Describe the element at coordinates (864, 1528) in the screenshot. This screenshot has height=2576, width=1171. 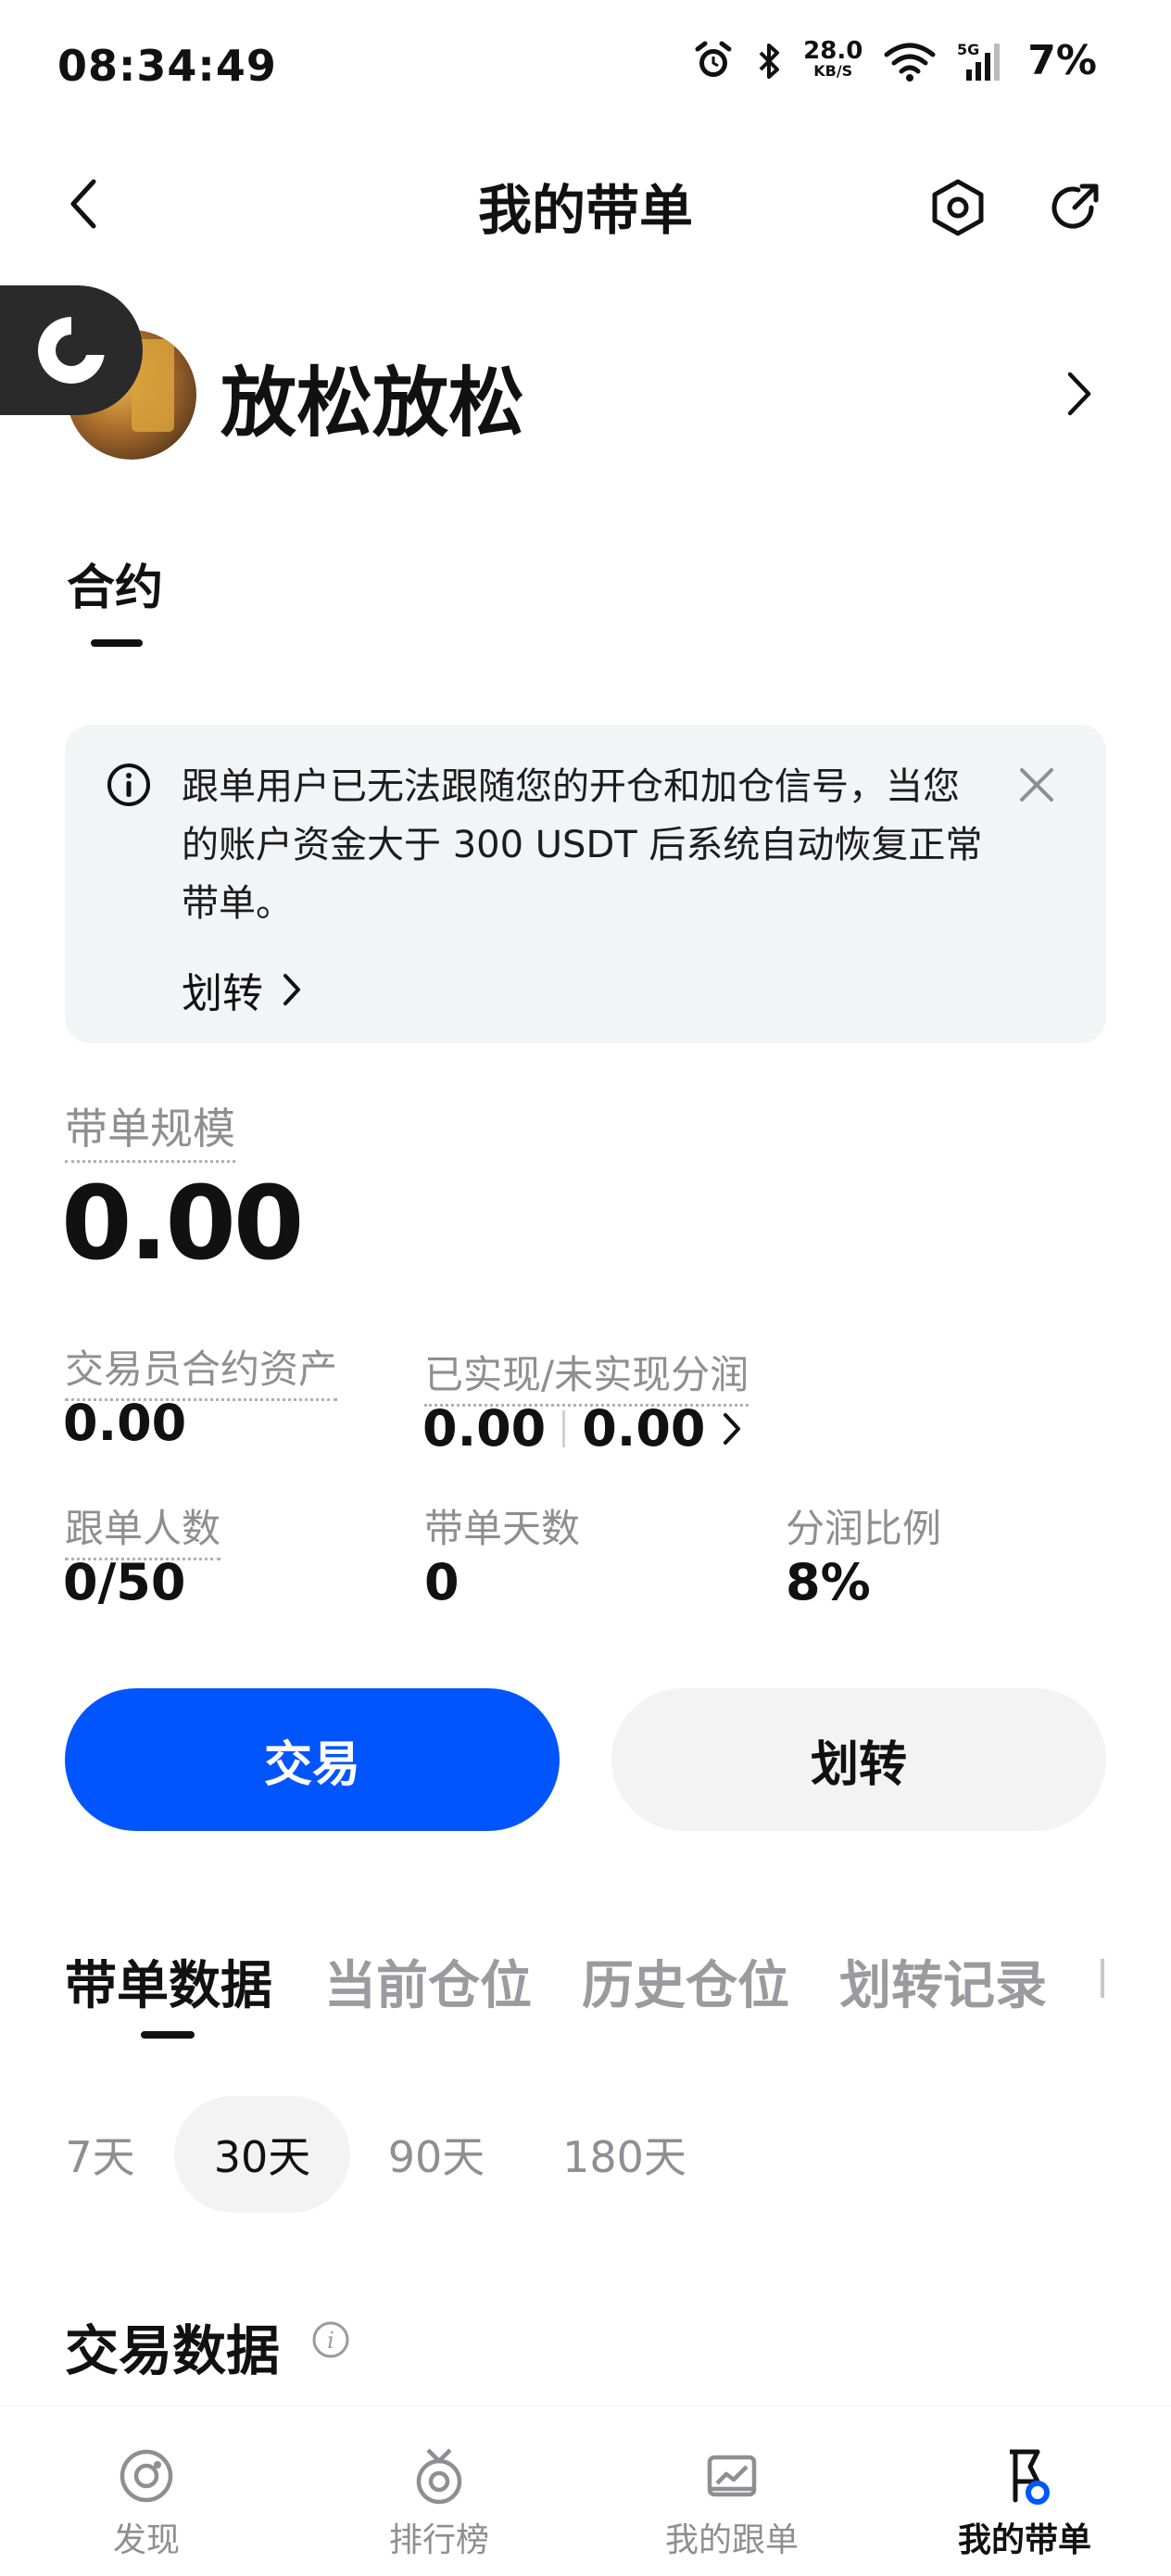
I see `profit-share-ratio-label: 分润比例` at that location.